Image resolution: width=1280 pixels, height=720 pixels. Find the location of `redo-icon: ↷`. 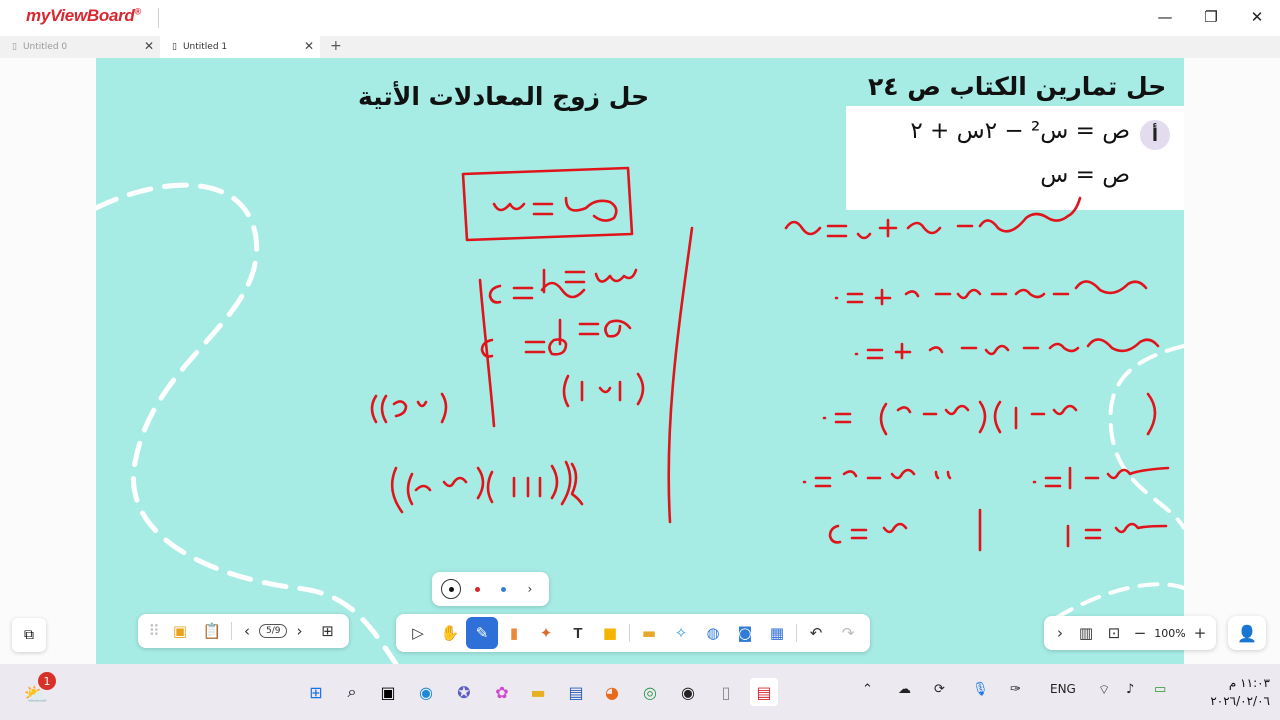

redo-icon: ↷ is located at coordinates (848, 633).